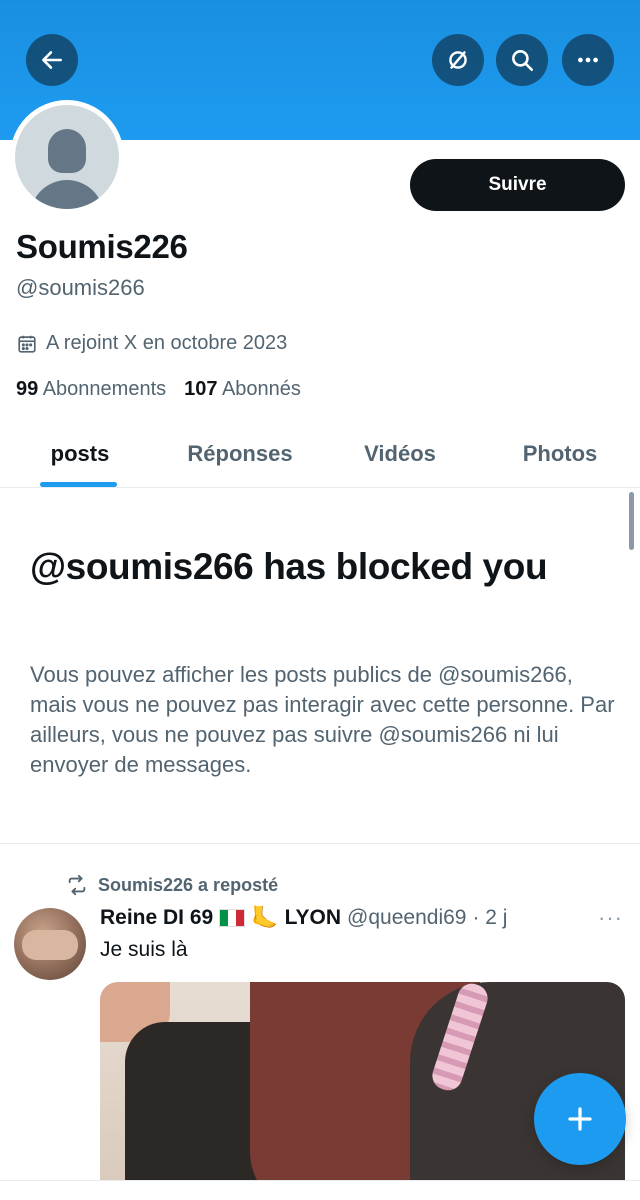 The height and width of the screenshot is (1200, 640). I want to click on calendar-icon, so click(27, 344).